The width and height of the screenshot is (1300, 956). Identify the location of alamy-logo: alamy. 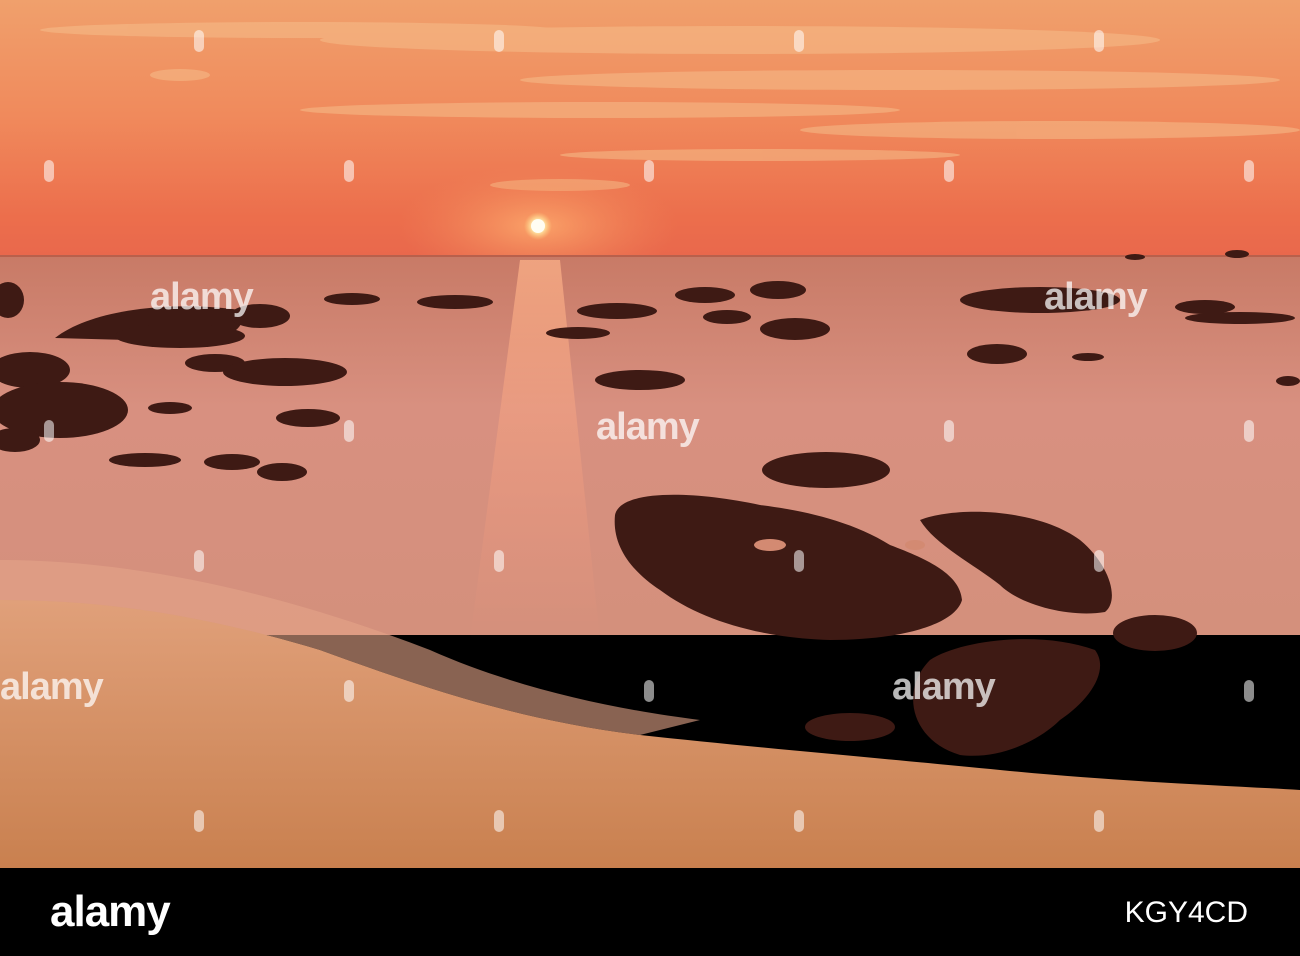
(110, 911).